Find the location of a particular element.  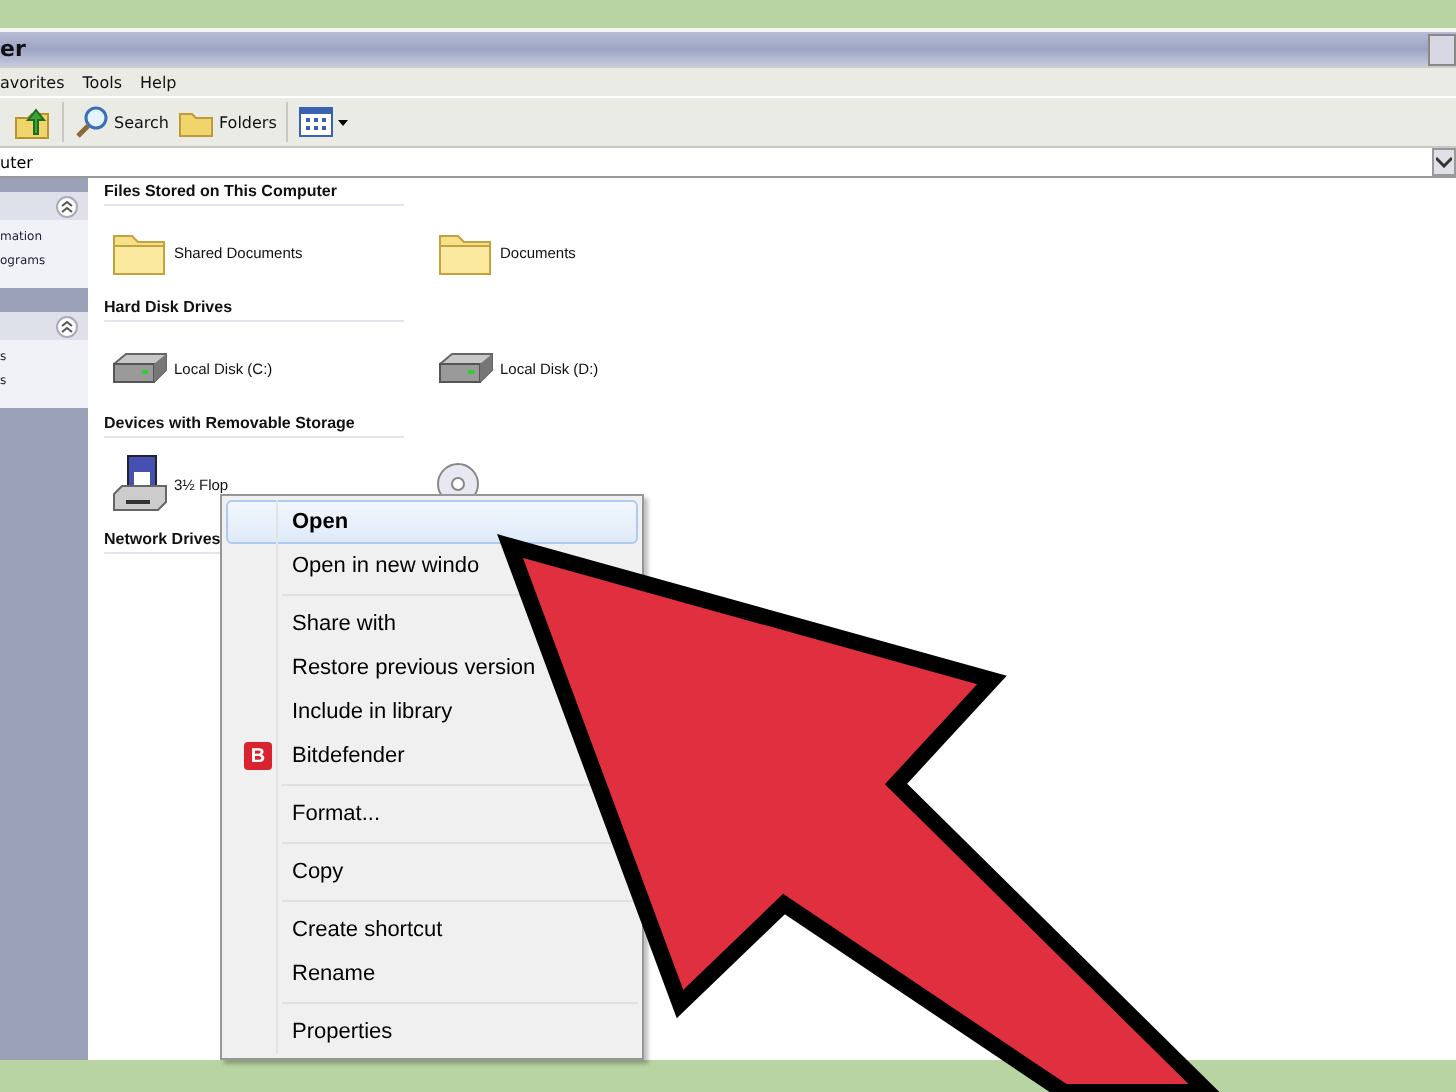

address-field: uter is located at coordinates (728, 163).